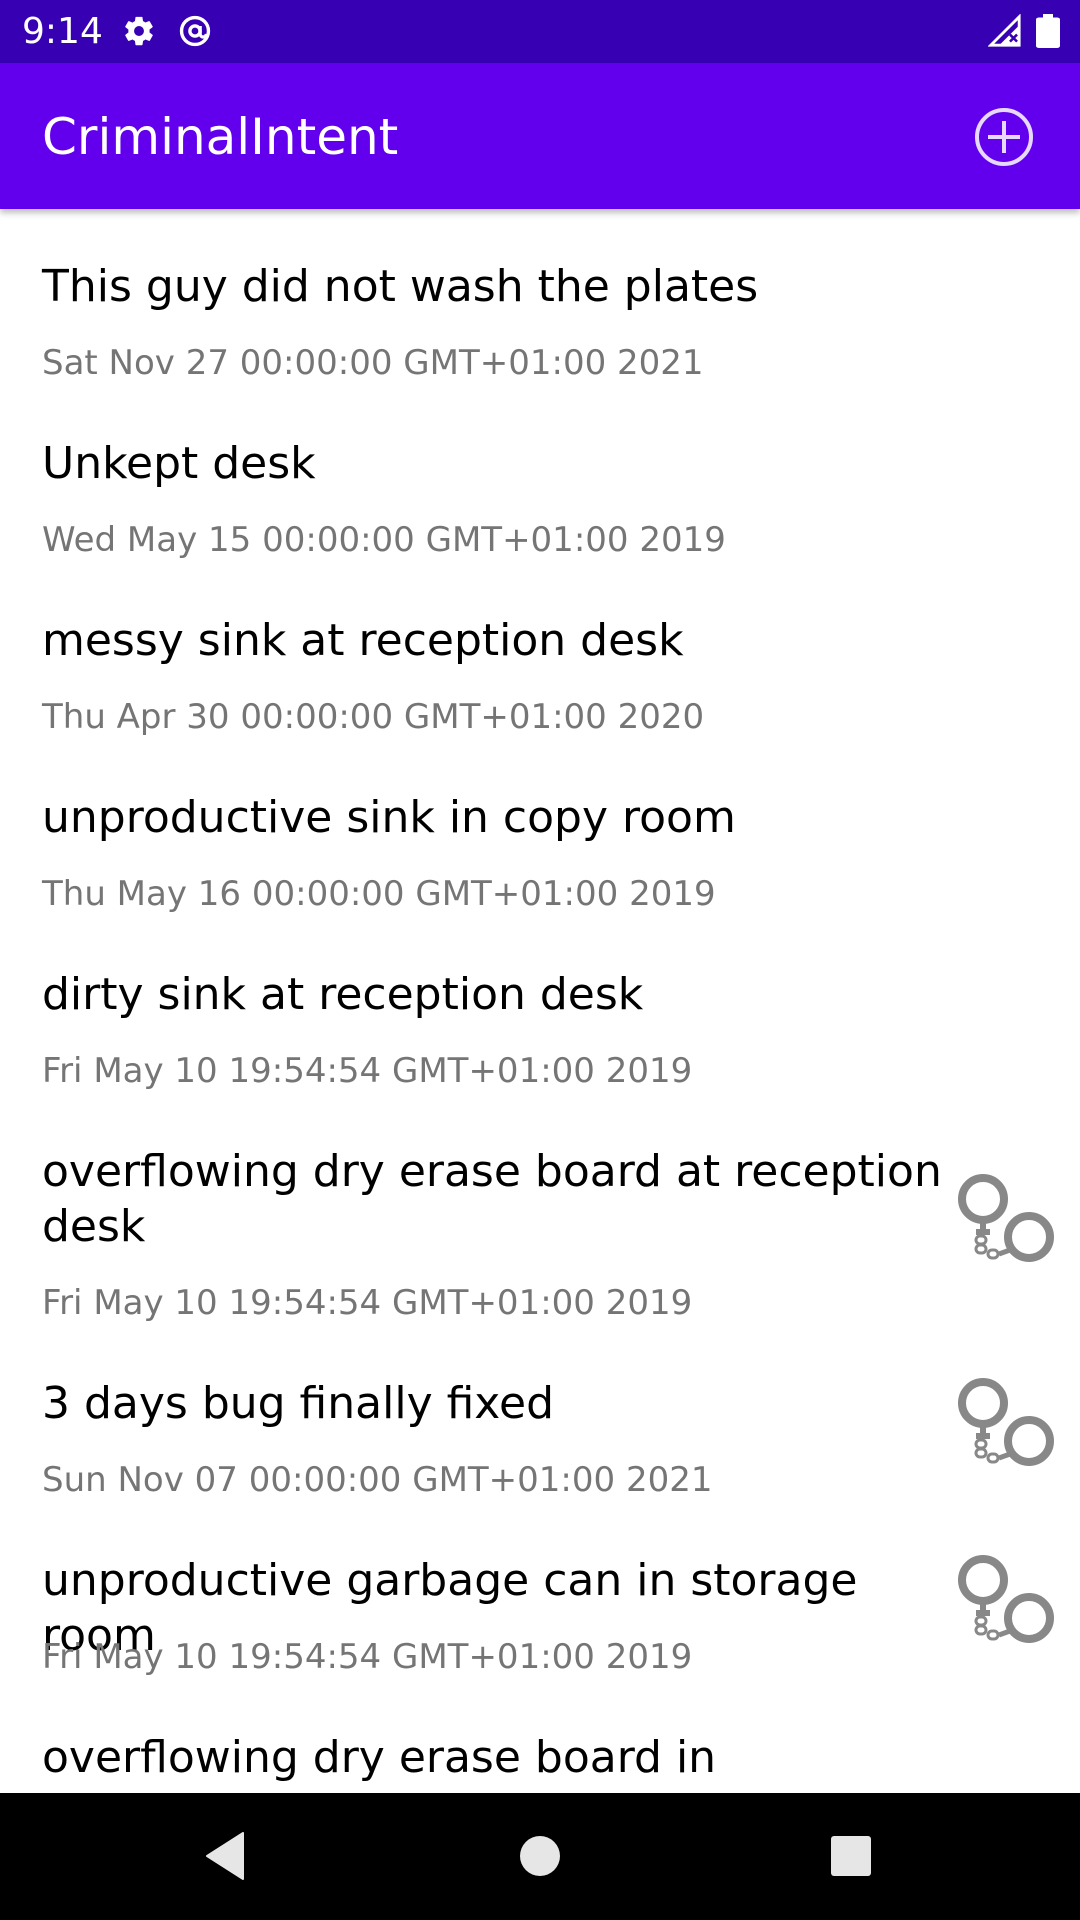  What do you see at coordinates (195, 31) in the screenshot?
I see `at-sign-icon` at bounding box center [195, 31].